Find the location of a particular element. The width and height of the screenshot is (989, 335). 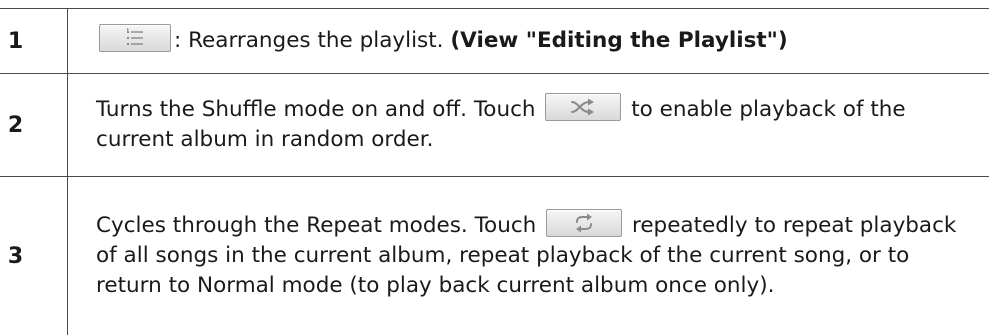

playlist-icon is located at coordinates (135, 36).